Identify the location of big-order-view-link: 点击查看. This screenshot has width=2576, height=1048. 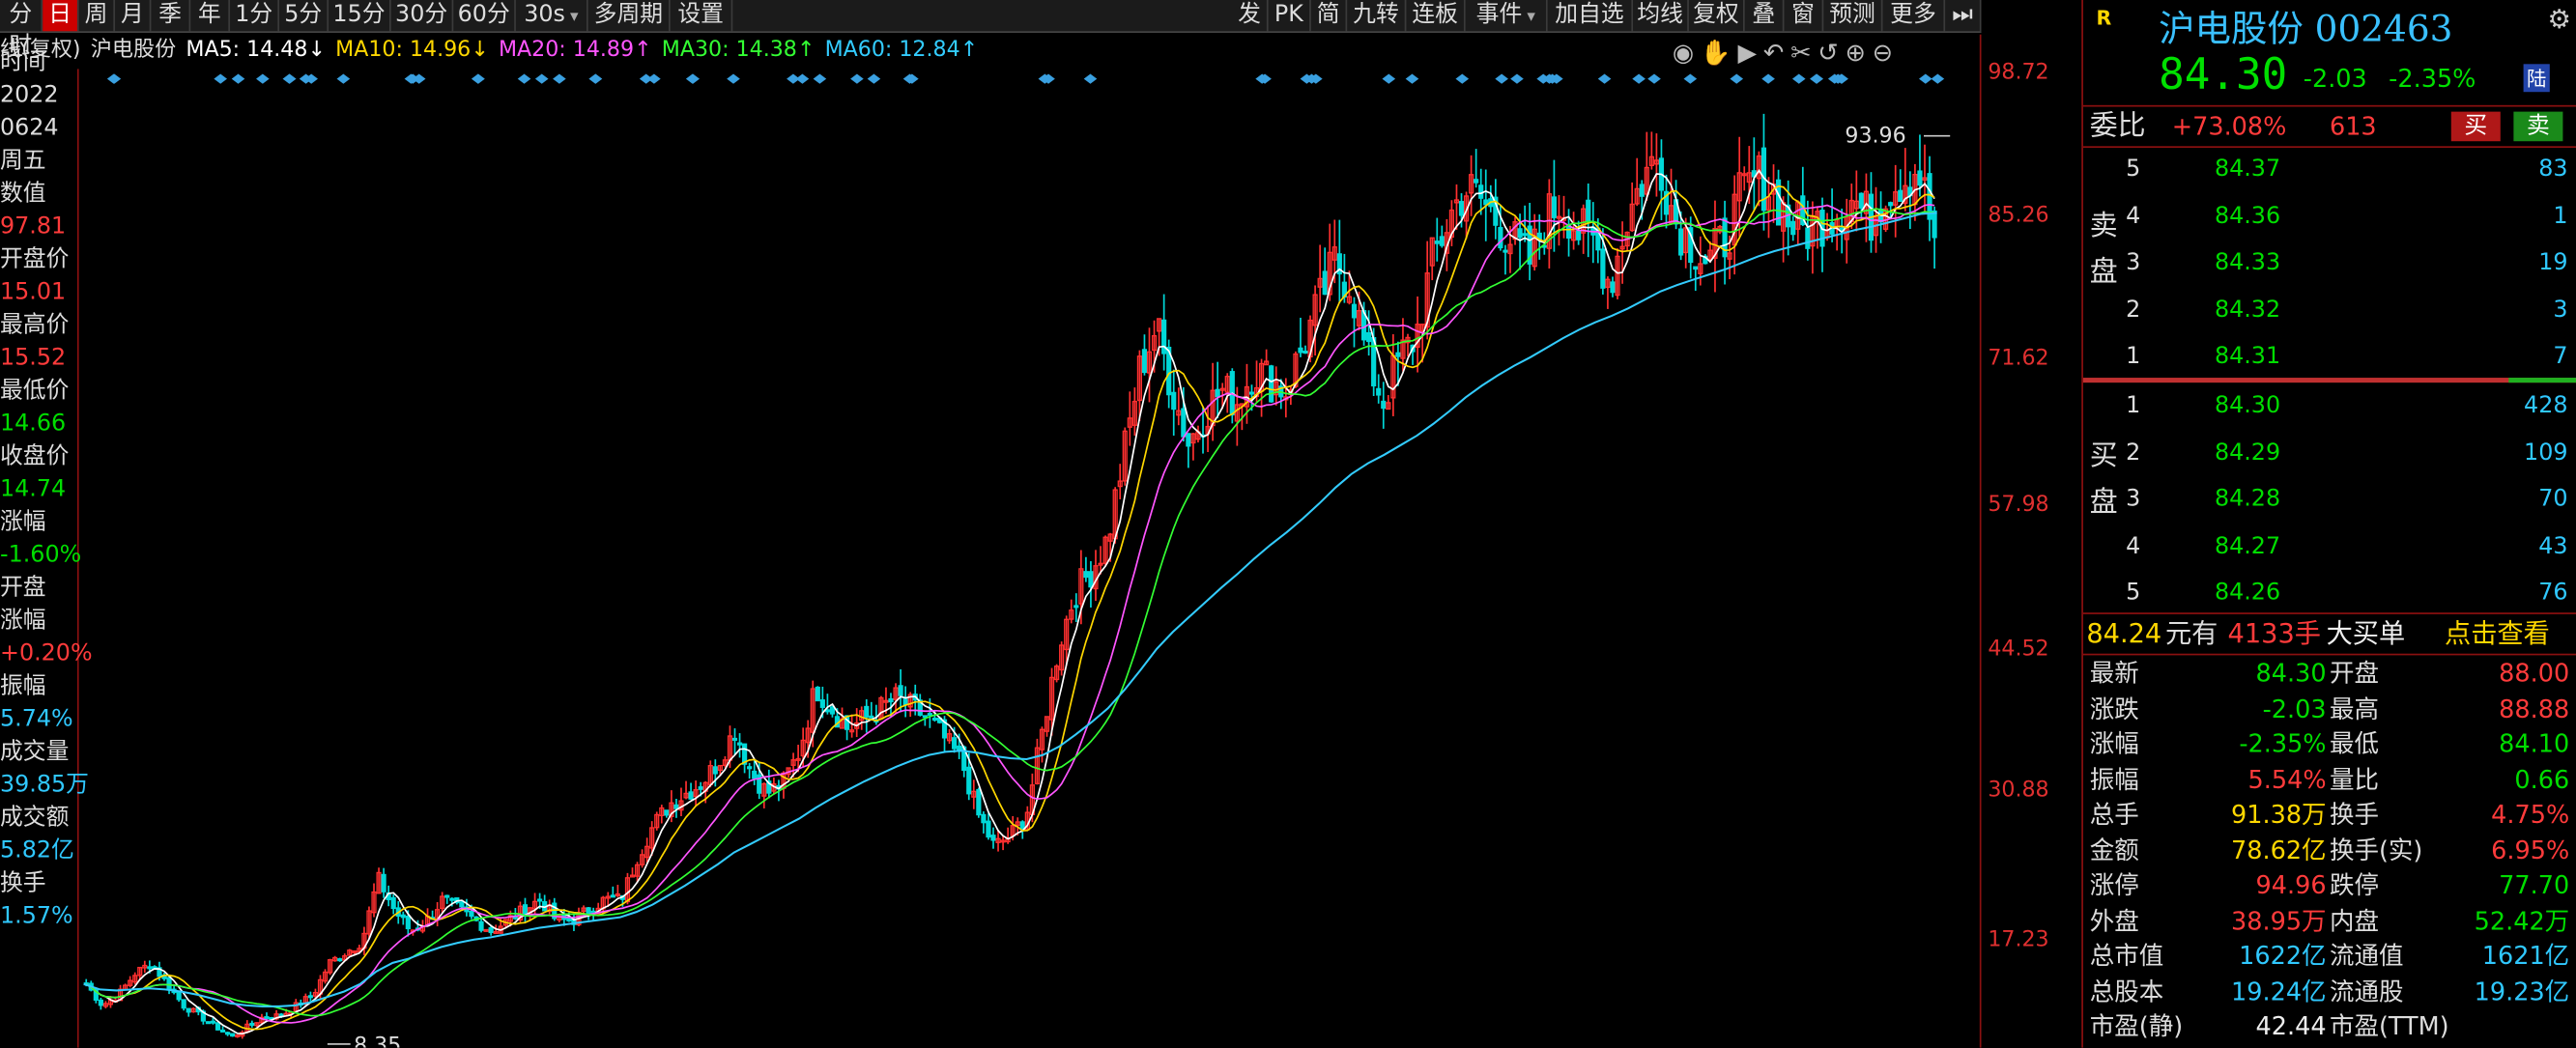
(2497, 634).